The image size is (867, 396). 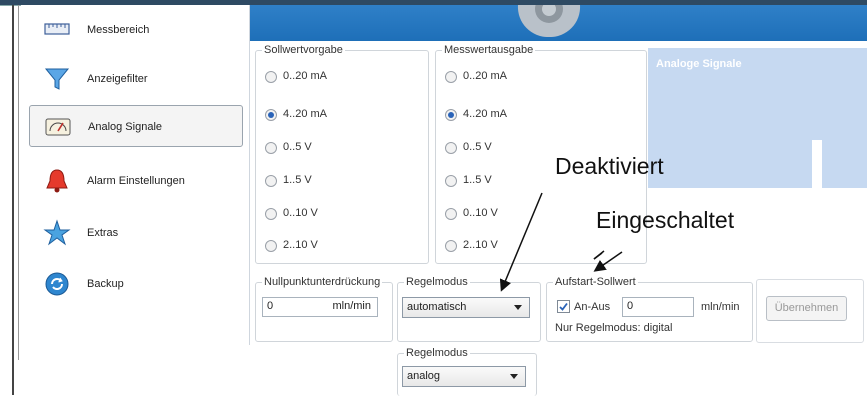 I want to click on regelmodus-value: automatisch, so click(x=437, y=307).